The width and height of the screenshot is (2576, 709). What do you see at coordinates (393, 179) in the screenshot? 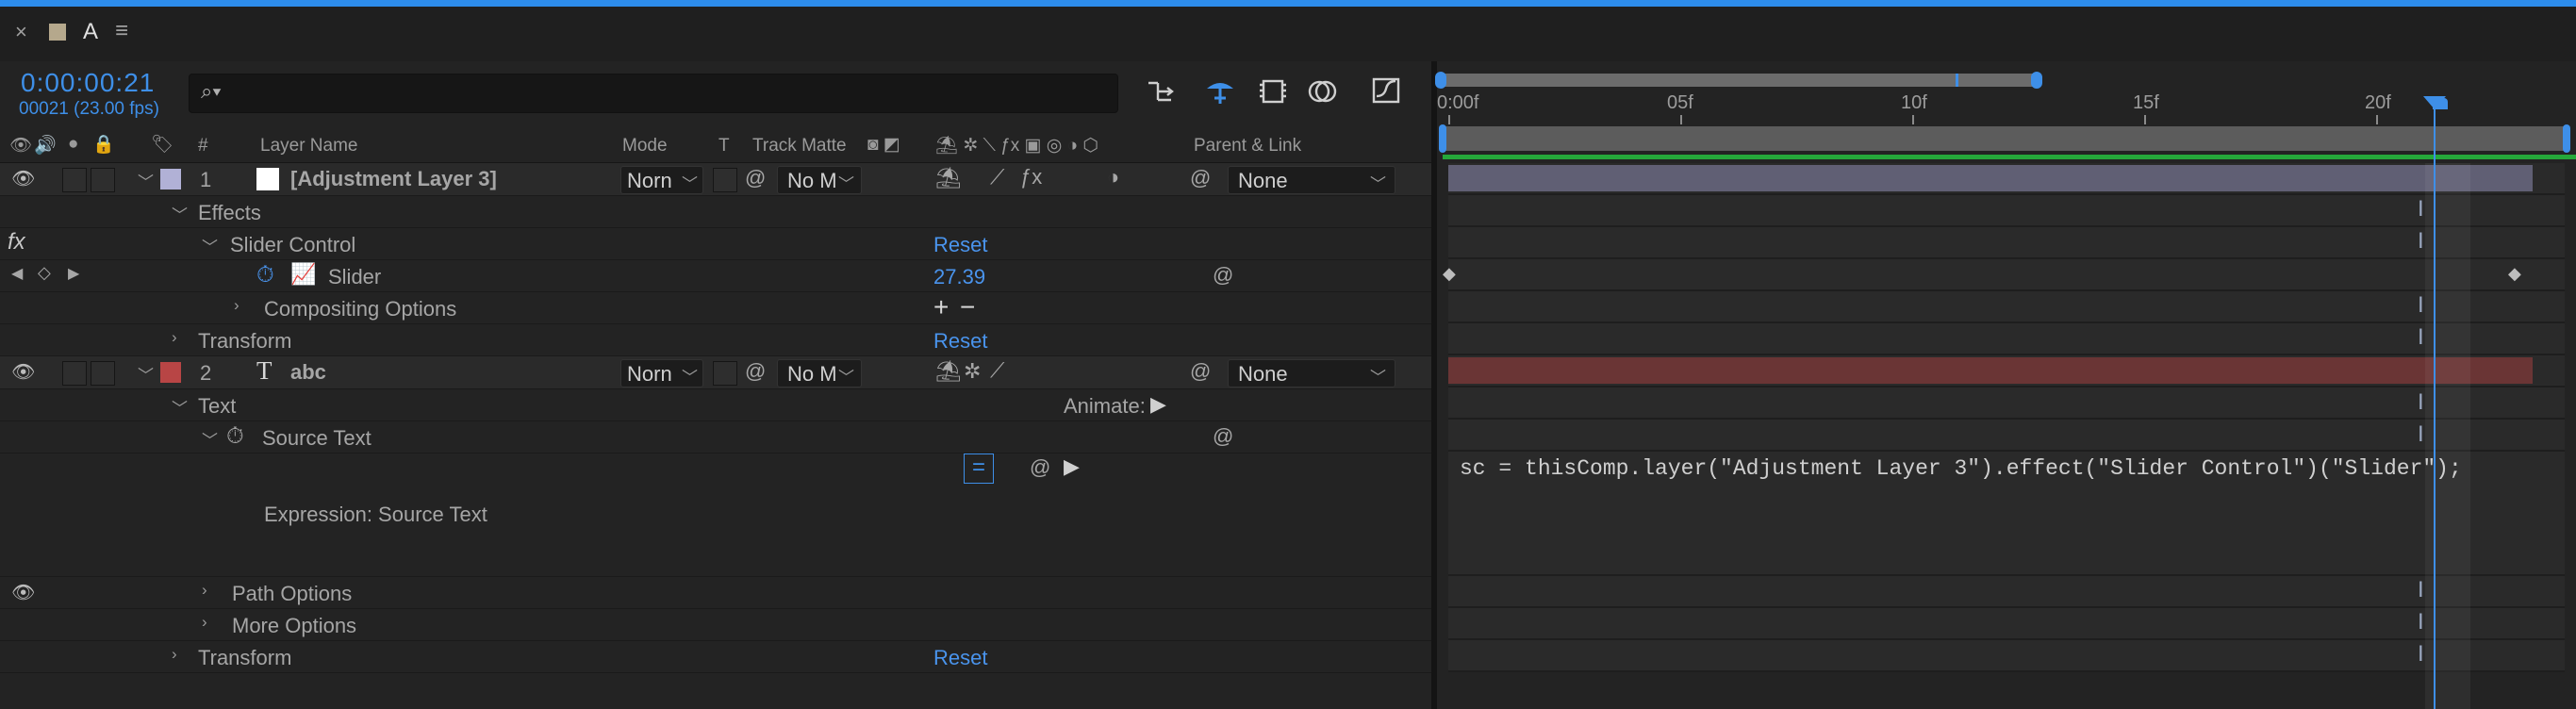
I see `layer-name: [Adjustment Layer 3]` at bounding box center [393, 179].